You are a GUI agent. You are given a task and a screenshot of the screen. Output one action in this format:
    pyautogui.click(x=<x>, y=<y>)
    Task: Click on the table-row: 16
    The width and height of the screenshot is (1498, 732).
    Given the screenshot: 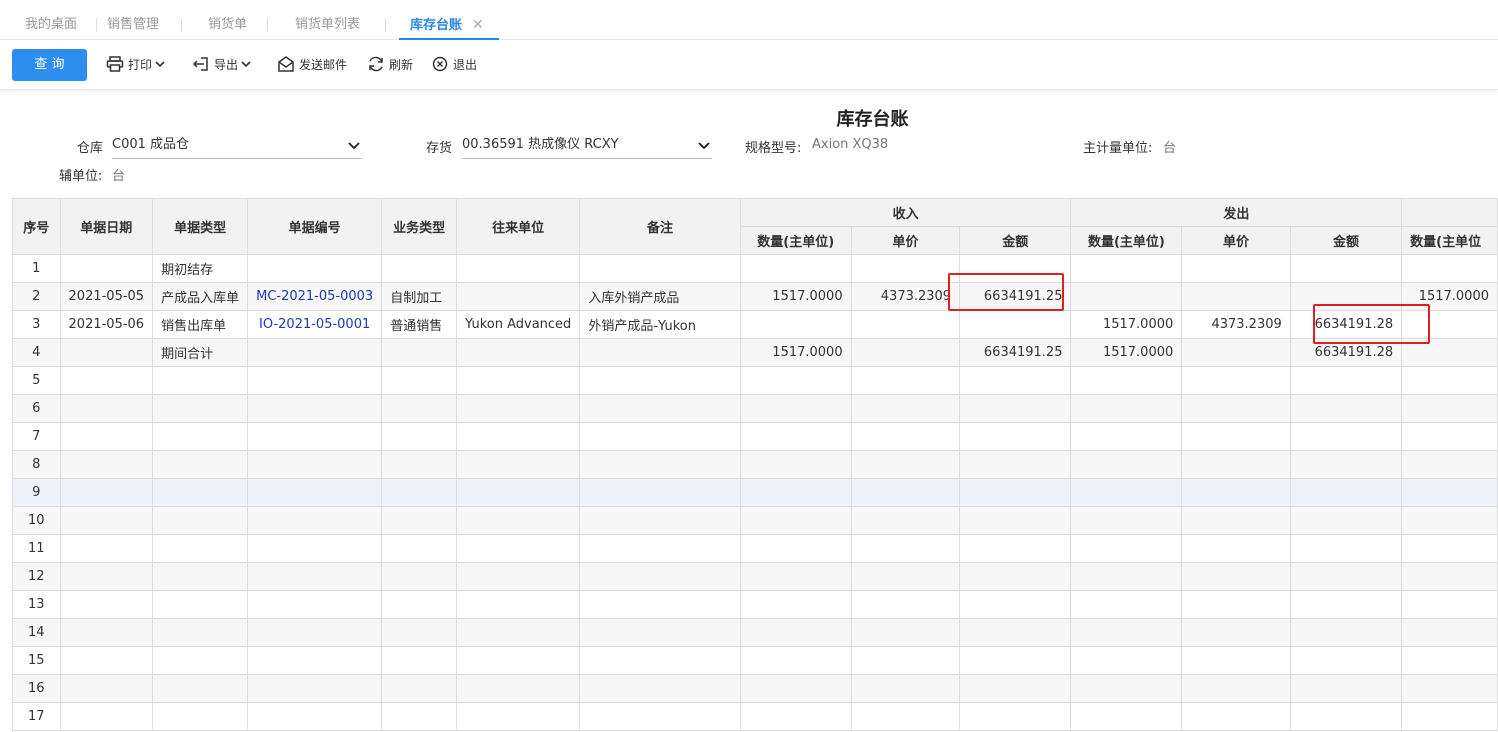 What is the action you would take?
    pyautogui.click(x=755, y=688)
    